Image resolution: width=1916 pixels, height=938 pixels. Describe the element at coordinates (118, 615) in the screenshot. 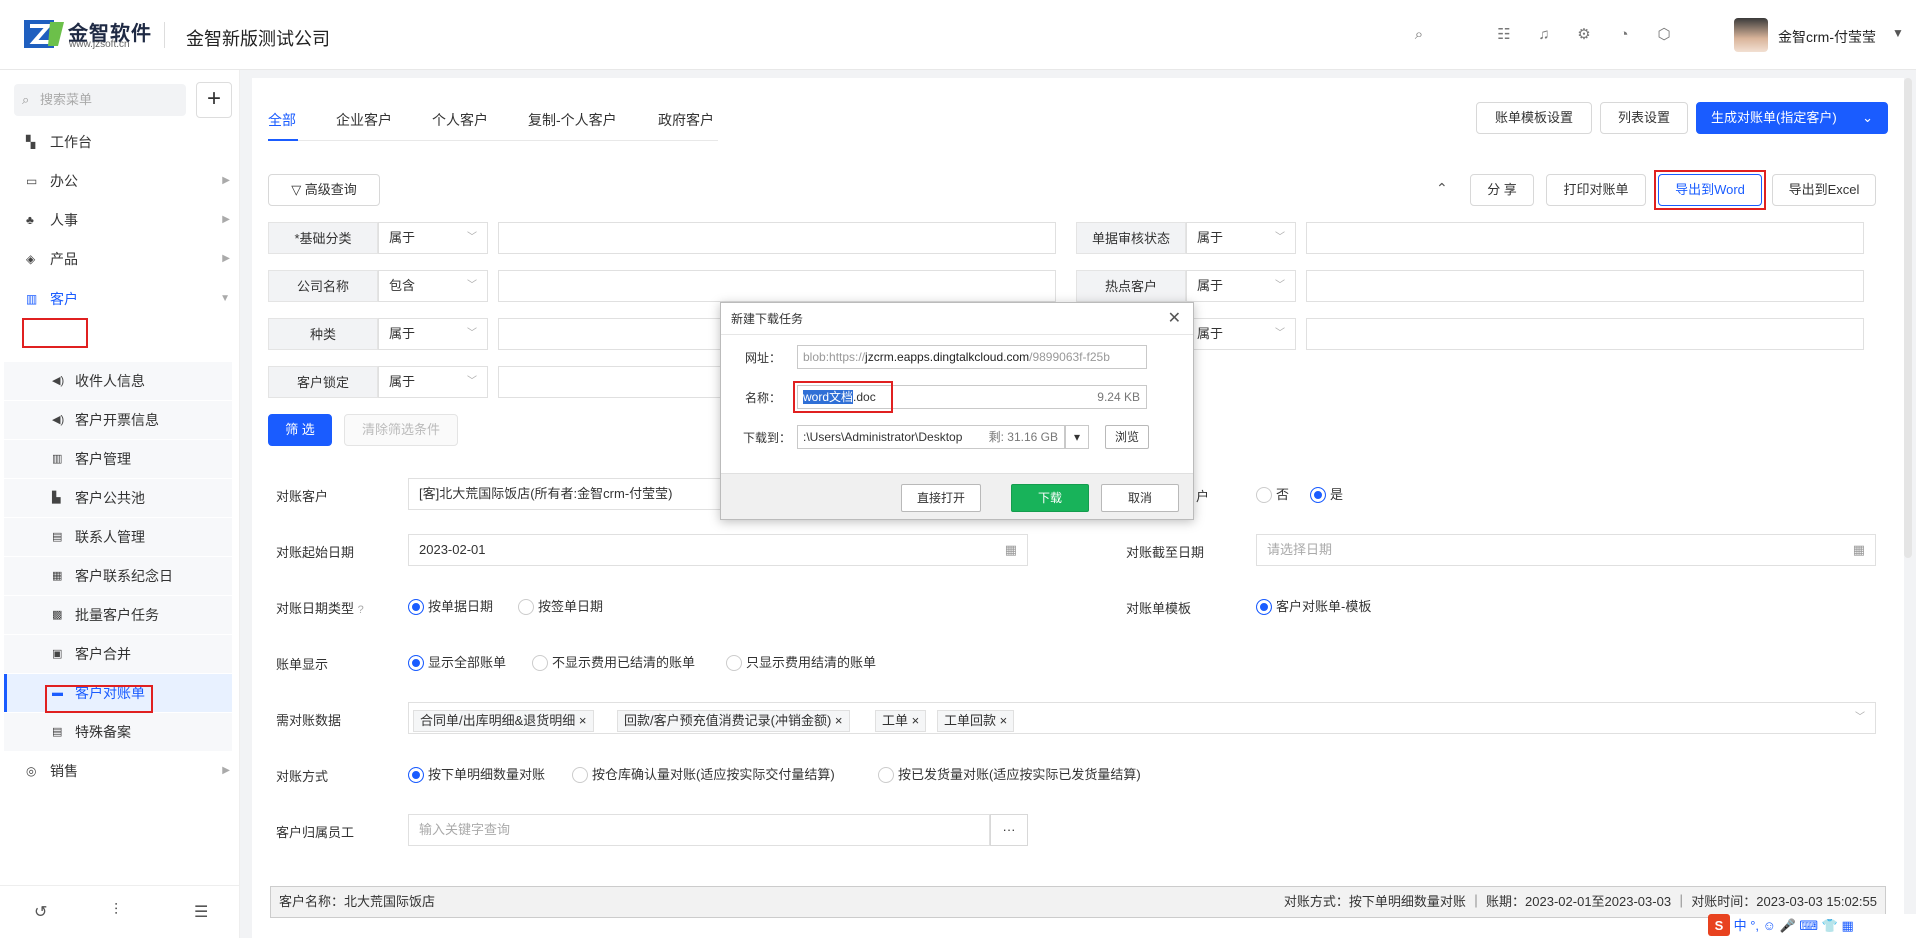

I see `sidebar-subitem-batch-task: ▩ 批量客户任务` at that location.